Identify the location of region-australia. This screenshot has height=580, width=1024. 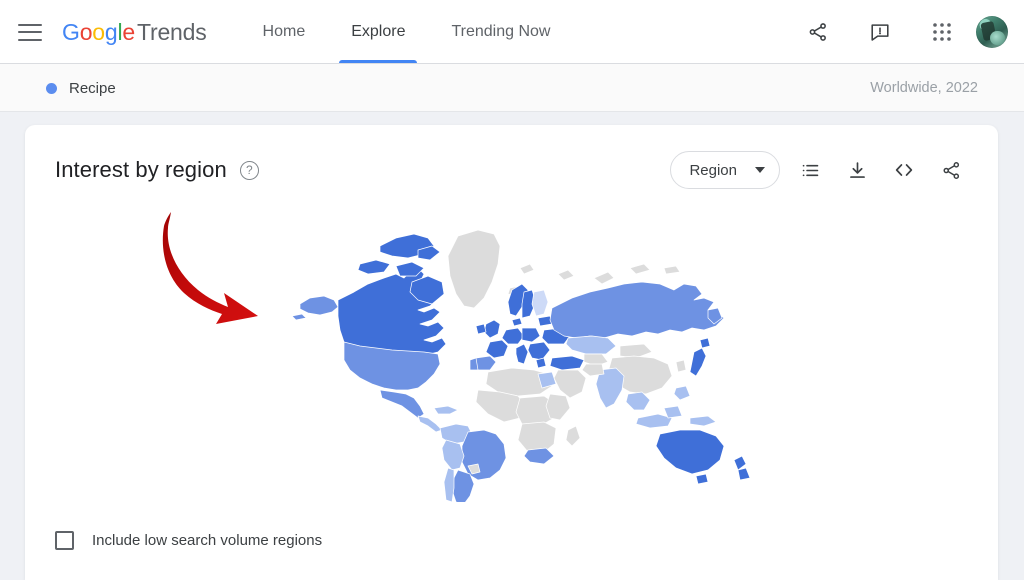
(689, 452).